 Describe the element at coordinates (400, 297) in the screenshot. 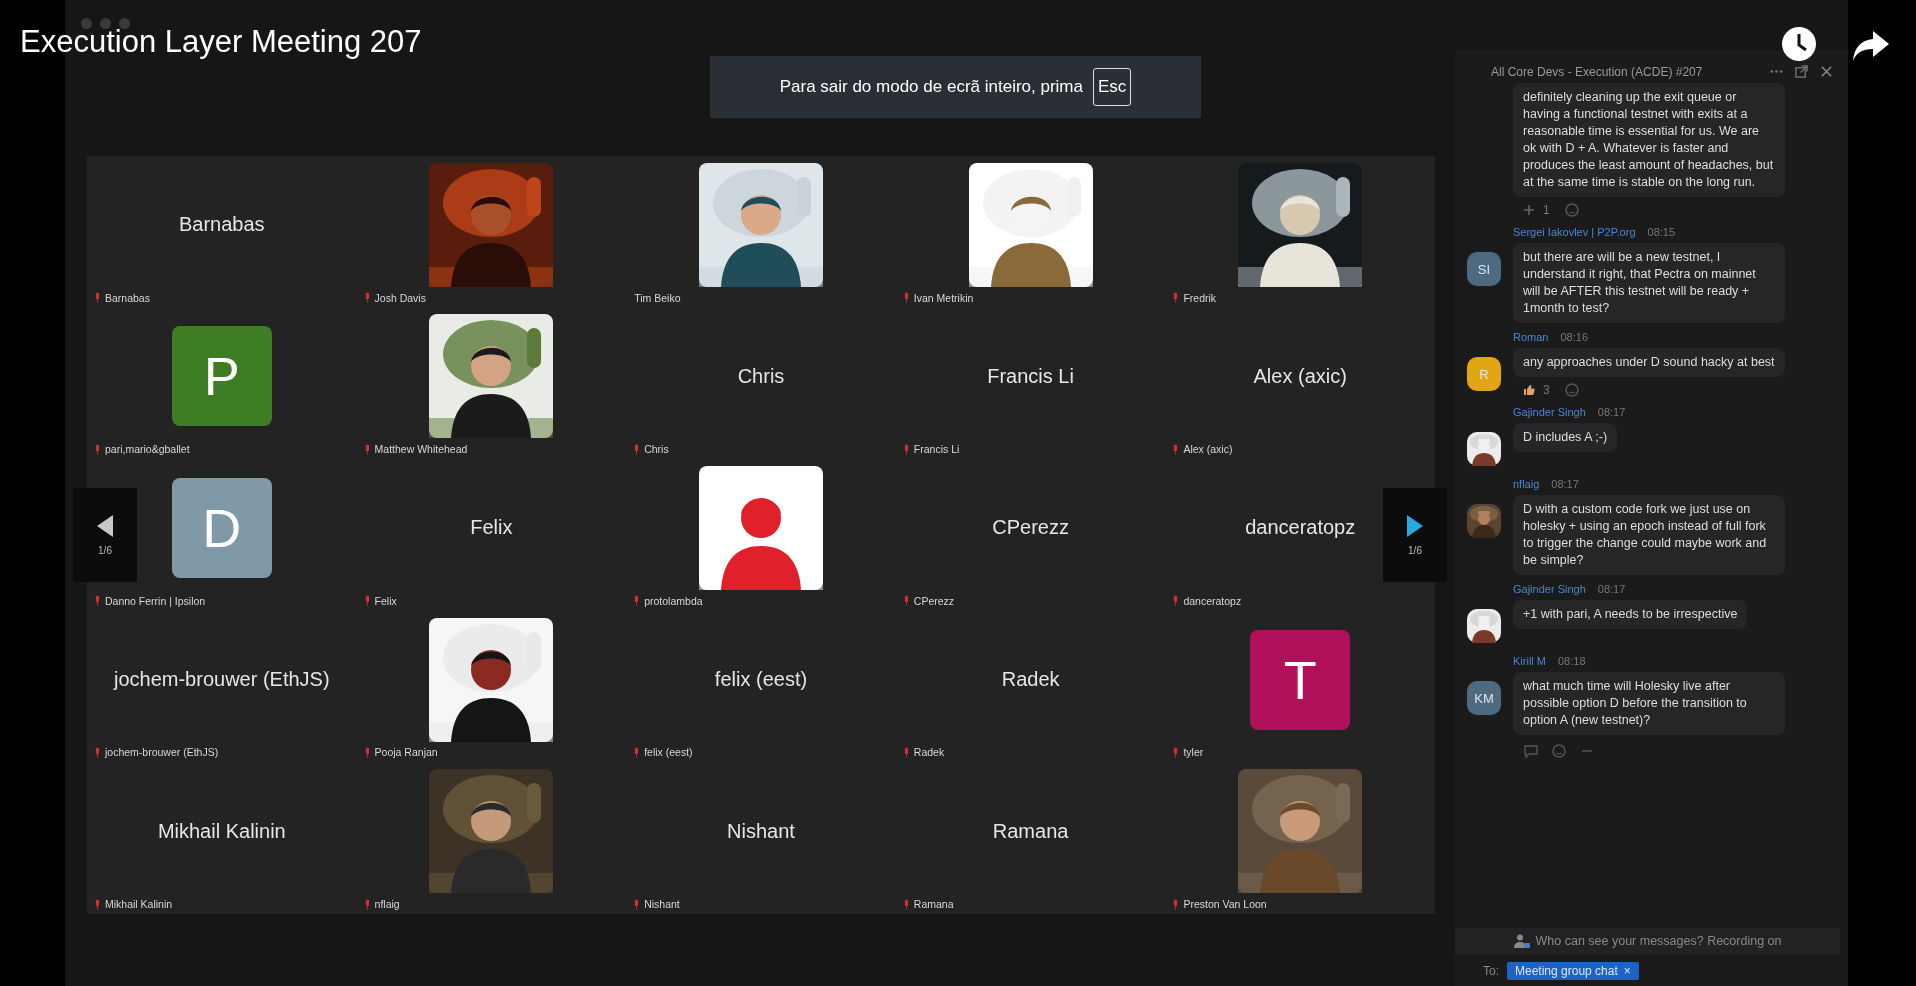

I see `participant-label: Josh Davis` at that location.